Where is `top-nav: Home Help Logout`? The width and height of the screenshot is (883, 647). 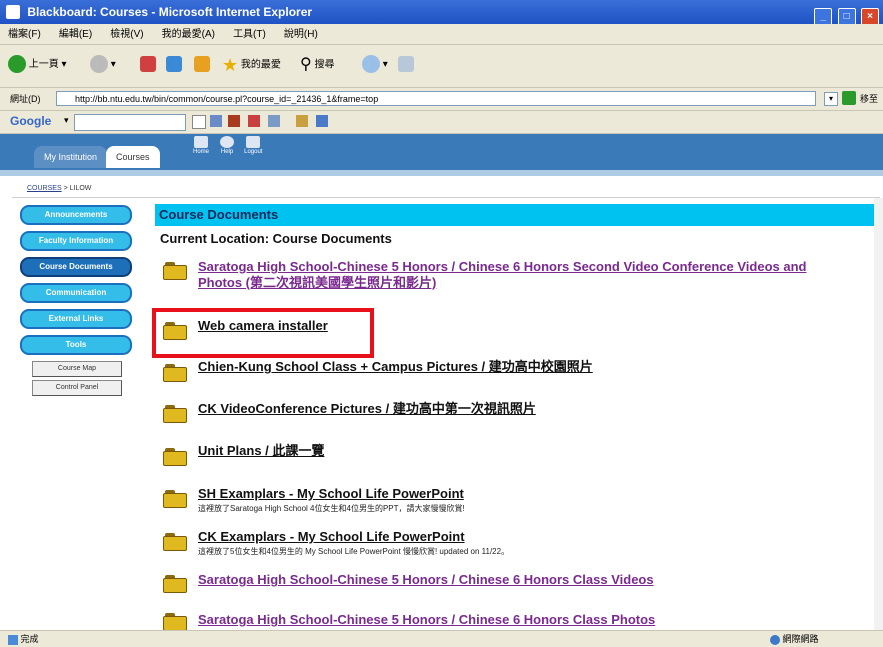
top-nav: Home Help Logout is located at coordinates (229, 146).